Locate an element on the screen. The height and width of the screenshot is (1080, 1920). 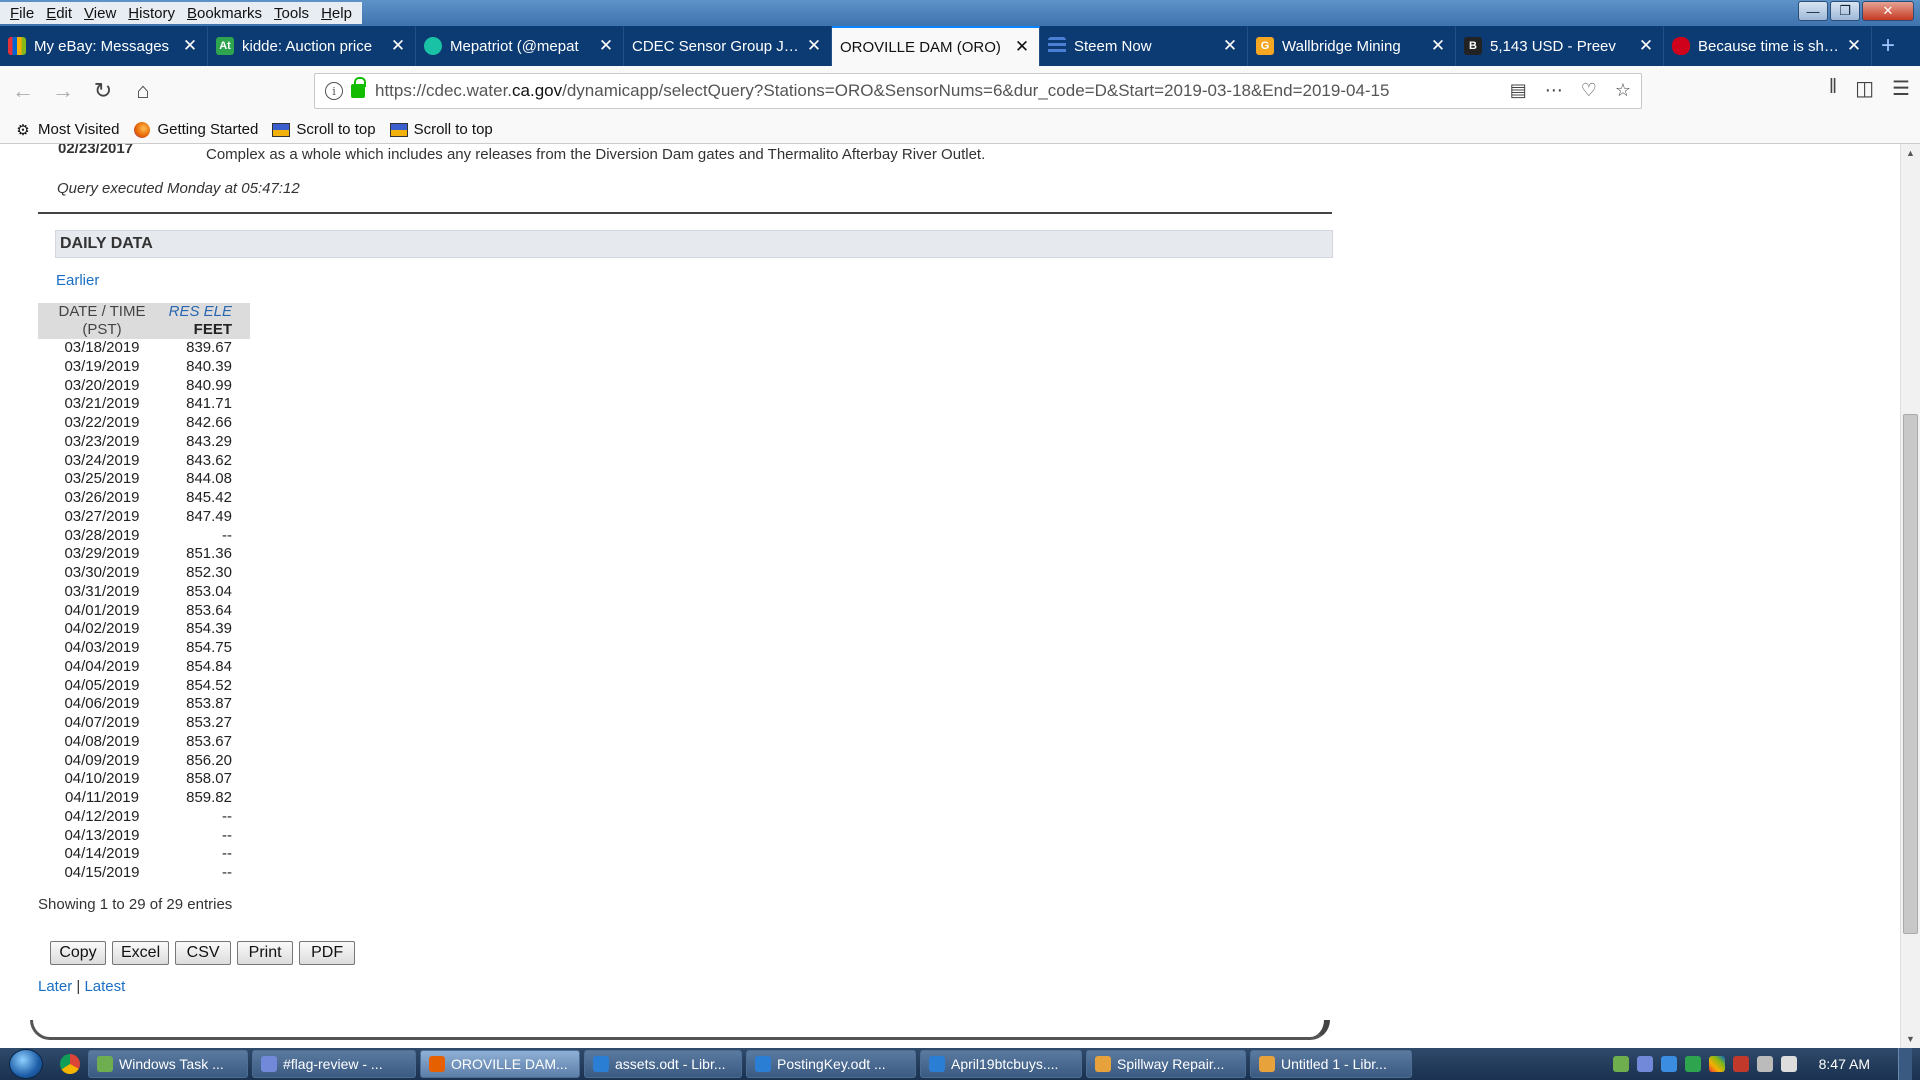
hamburger-menu-icon: ☰ is located at coordinates (1901, 88).